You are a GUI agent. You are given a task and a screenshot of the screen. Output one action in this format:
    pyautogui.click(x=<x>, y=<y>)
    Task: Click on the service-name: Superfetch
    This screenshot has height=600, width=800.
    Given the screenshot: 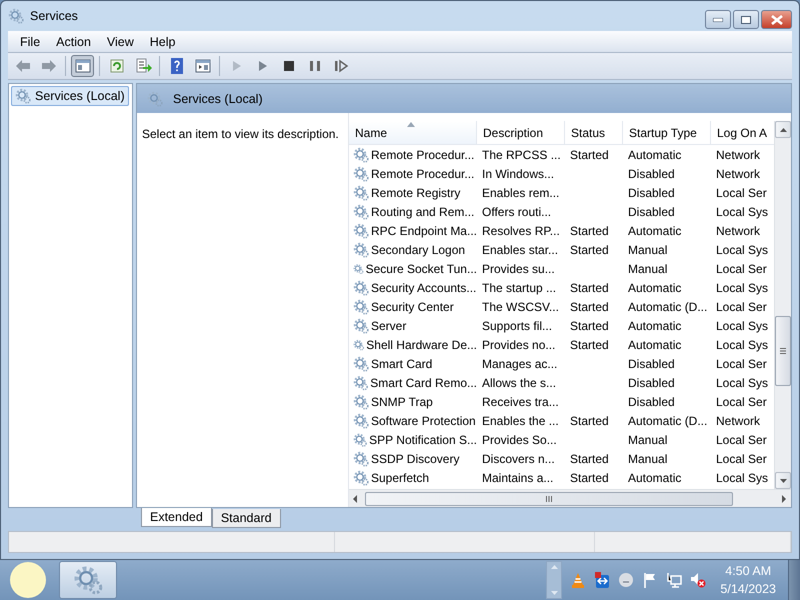 What is the action you would take?
    pyautogui.click(x=400, y=477)
    